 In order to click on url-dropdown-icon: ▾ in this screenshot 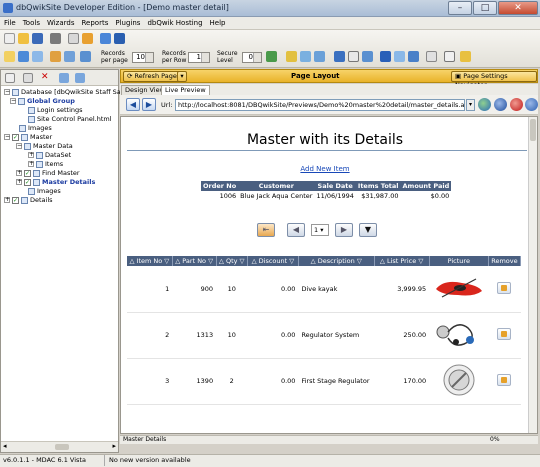, I will do `click(470, 105)`.